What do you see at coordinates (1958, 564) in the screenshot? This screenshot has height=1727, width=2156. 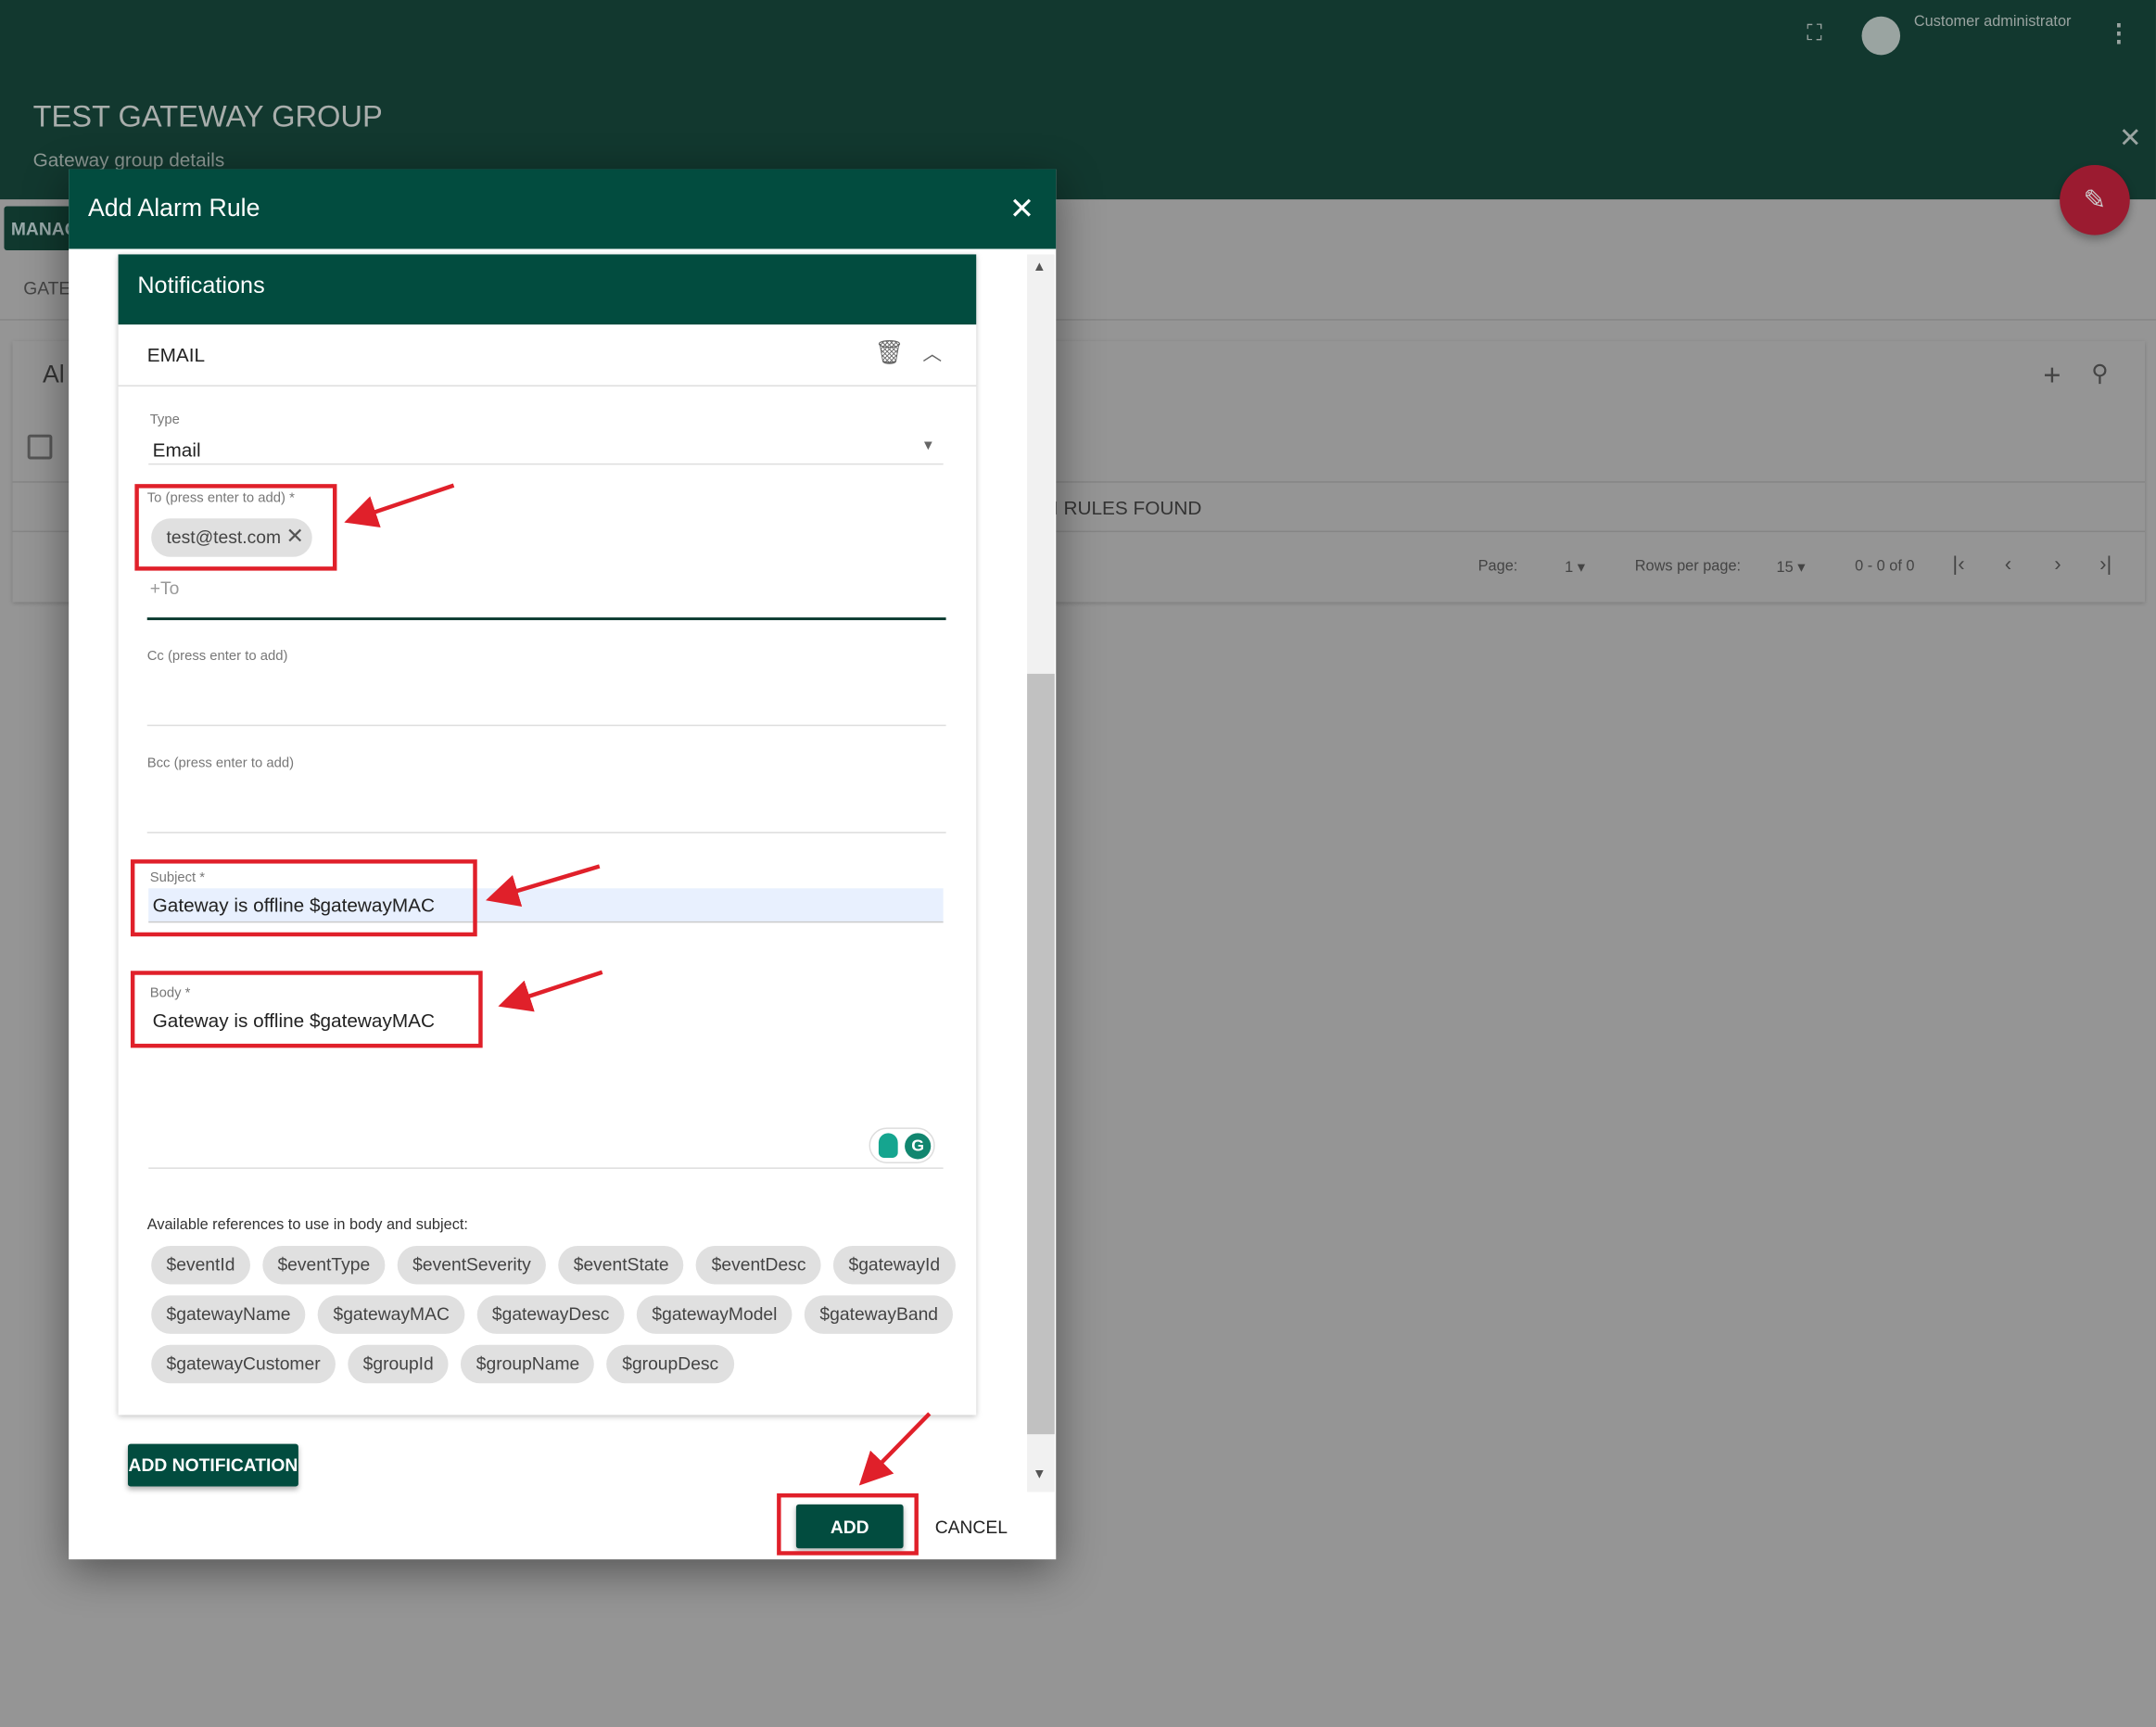 I see `first-page-icon: |‹` at bounding box center [1958, 564].